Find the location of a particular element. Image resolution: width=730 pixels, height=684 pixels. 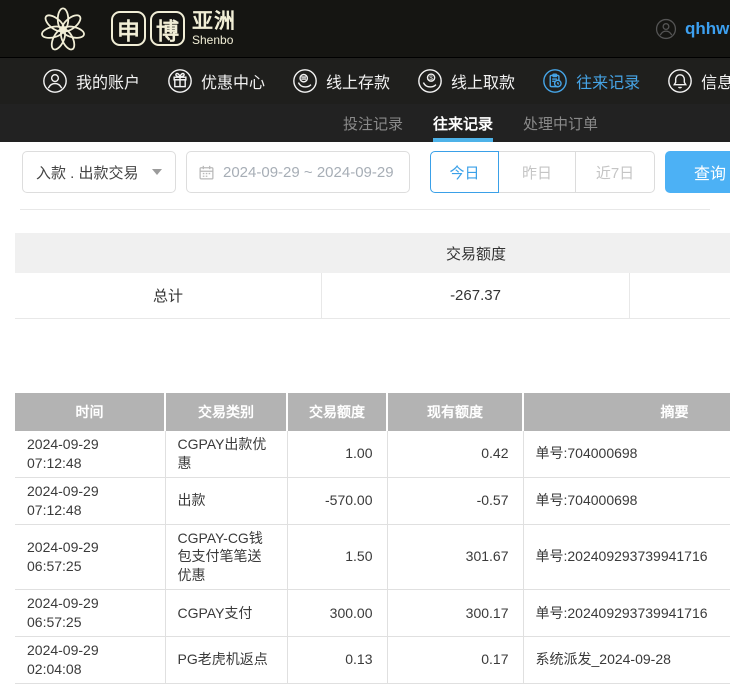

cell-memo: 系统派发_2024-09-28 is located at coordinates (626, 660).